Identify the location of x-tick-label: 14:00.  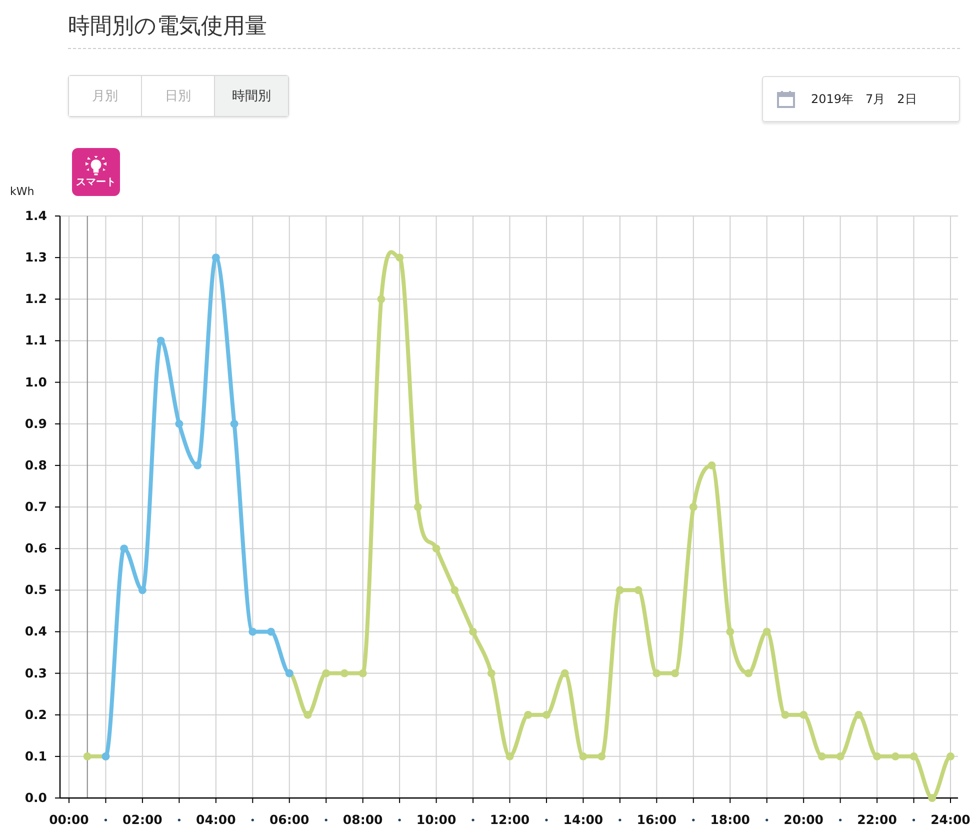
(583, 819).